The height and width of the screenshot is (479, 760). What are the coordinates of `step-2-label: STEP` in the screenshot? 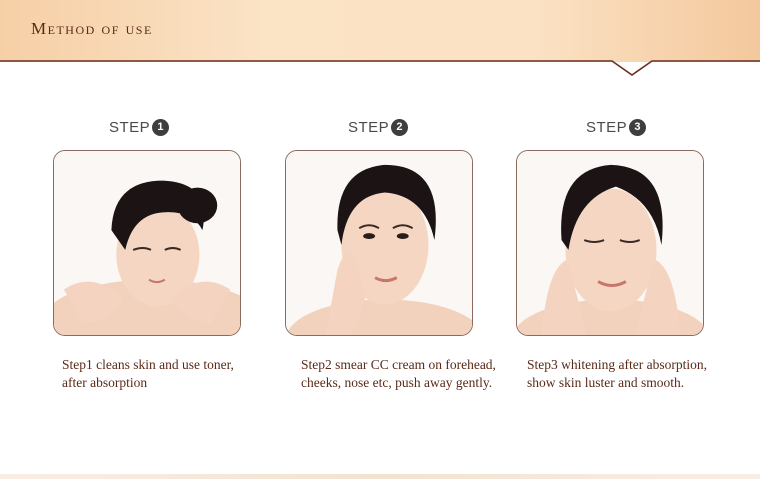 It's located at (369, 127).